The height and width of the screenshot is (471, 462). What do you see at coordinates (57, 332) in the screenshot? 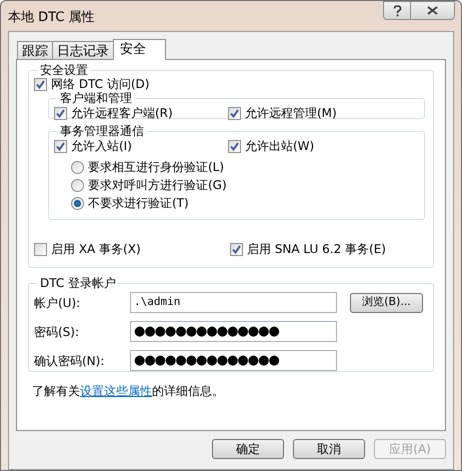
I see `field-label: 密码(S):` at bounding box center [57, 332].